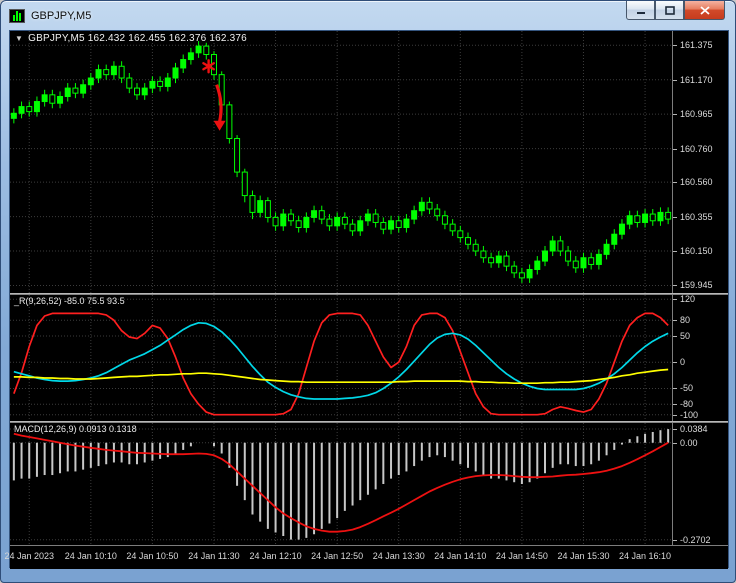 The image size is (736, 583). I want to click on macd-label: MACD(12,26,9) 0.0913 0.1318, so click(75, 429).